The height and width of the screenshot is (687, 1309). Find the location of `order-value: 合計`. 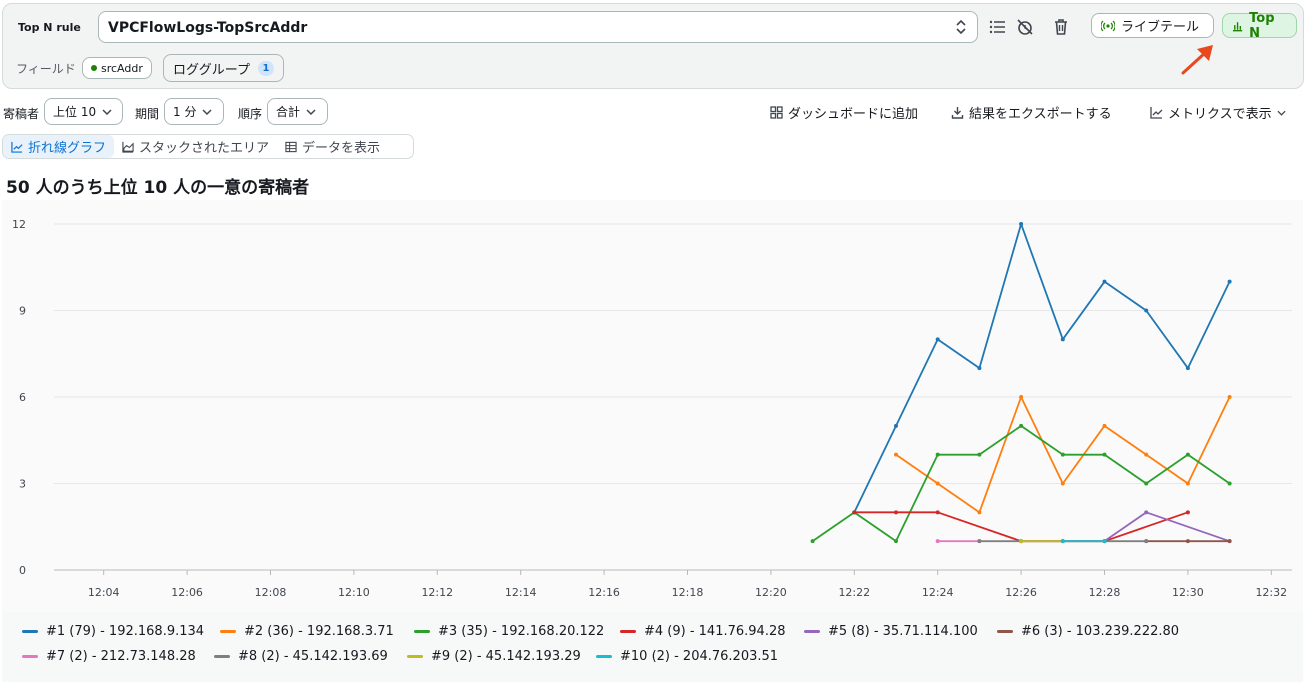

order-value: 合計 is located at coordinates (288, 112).